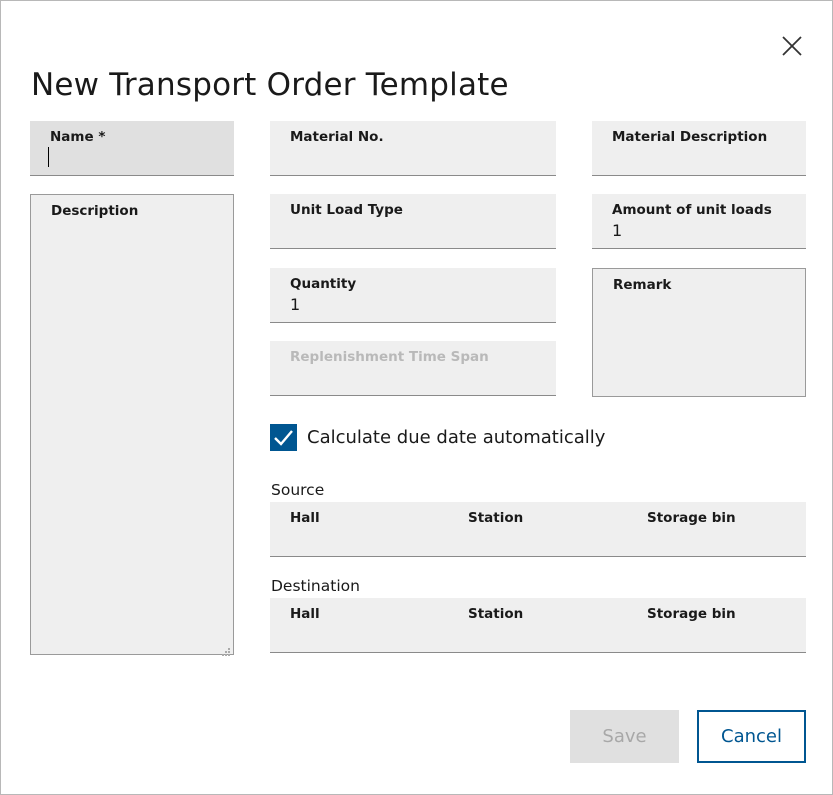 This screenshot has width=833, height=795. What do you see at coordinates (691, 518) in the screenshot?
I see `source-storage-bin-label: Storage bin` at bounding box center [691, 518].